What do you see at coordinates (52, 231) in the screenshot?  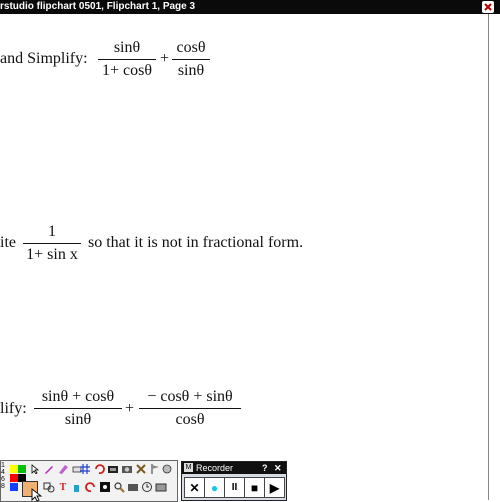 I see `problem2-numerator: 1` at bounding box center [52, 231].